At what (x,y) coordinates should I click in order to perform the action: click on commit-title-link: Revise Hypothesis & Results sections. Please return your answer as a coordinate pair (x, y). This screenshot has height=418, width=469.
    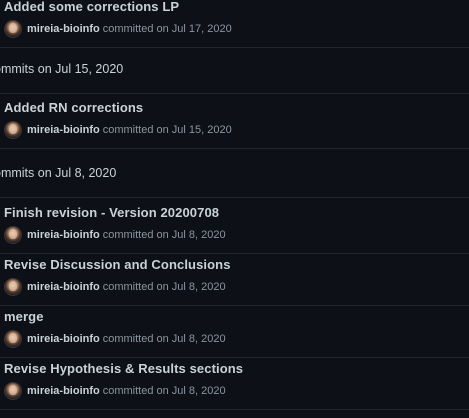
    Looking at the image, I should click on (123, 368).